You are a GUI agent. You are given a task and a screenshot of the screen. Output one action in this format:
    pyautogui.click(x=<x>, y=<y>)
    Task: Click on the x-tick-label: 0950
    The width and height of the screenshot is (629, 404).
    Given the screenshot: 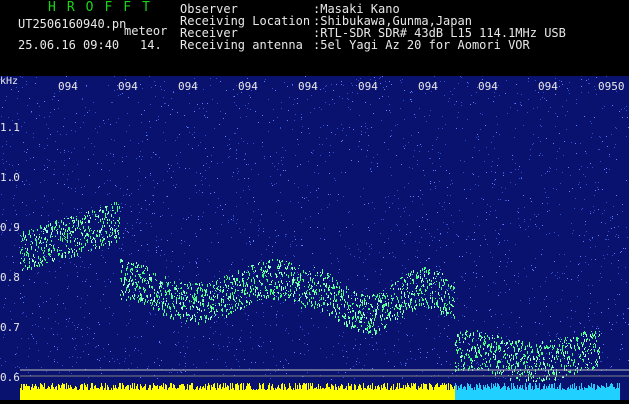 What is the action you would take?
    pyautogui.click(x=611, y=86)
    